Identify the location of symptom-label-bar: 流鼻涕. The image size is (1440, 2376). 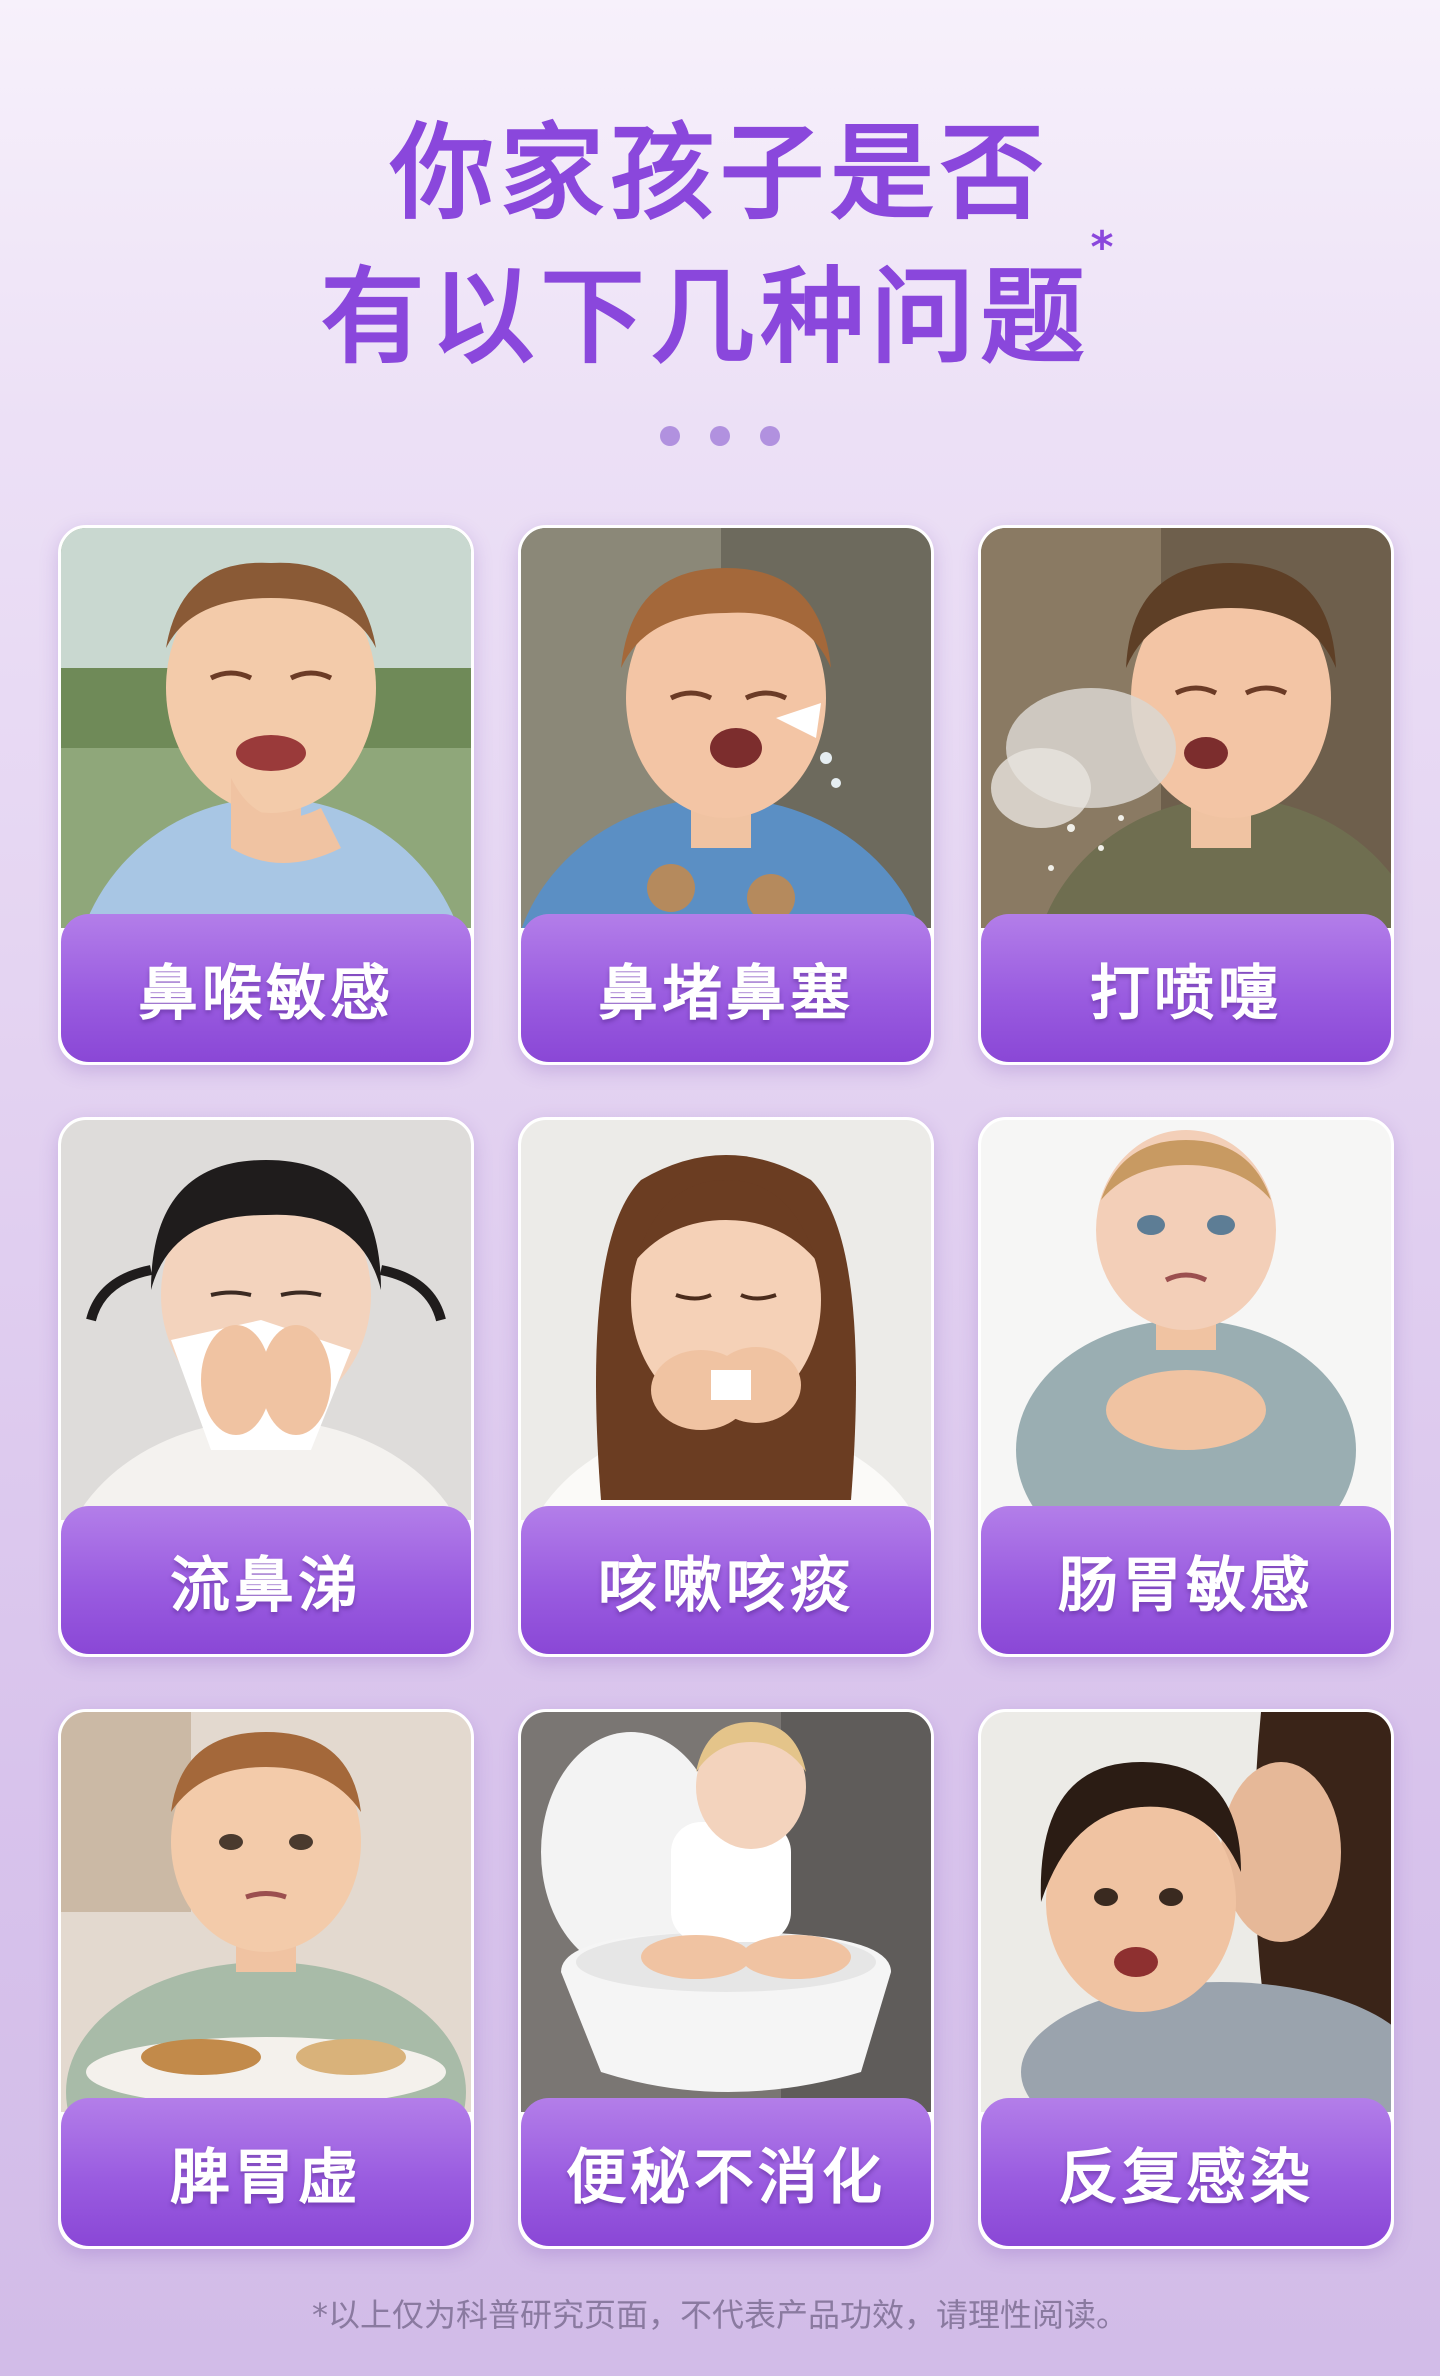
(266, 1580).